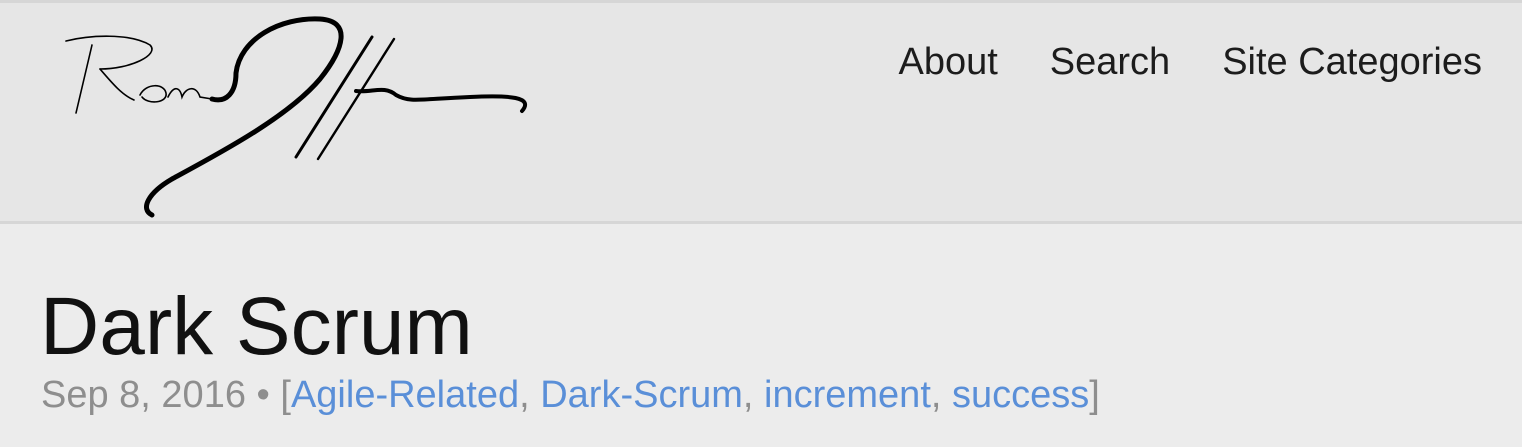 This screenshot has height=447, width=1522. Describe the element at coordinates (1190, 62) in the screenshot. I see `main-nav: About Search Site Categories` at that location.